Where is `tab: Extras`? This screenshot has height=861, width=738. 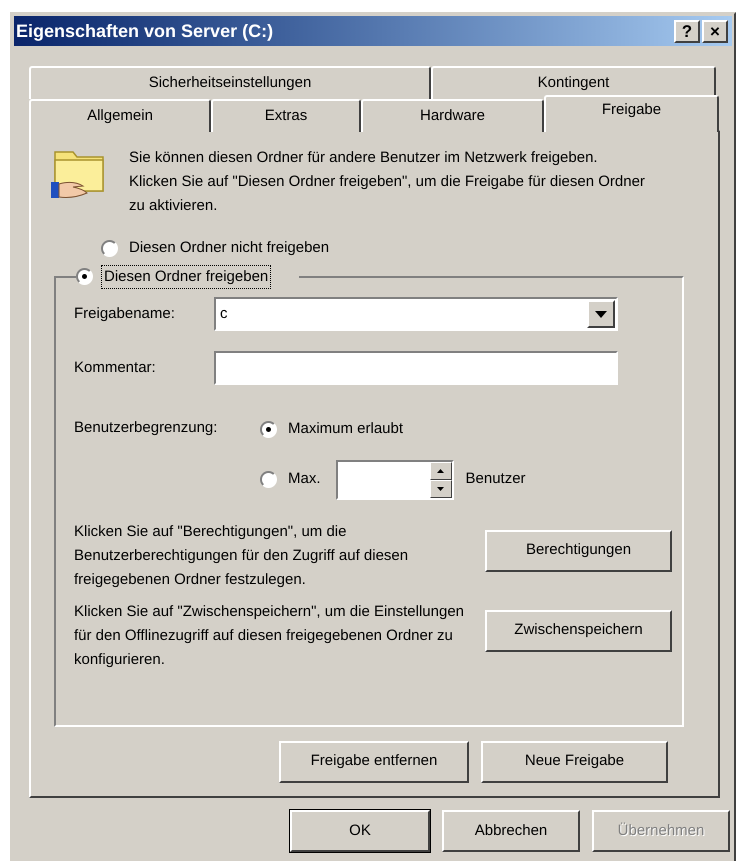 tab: Extras is located at coordinates (286, 115).